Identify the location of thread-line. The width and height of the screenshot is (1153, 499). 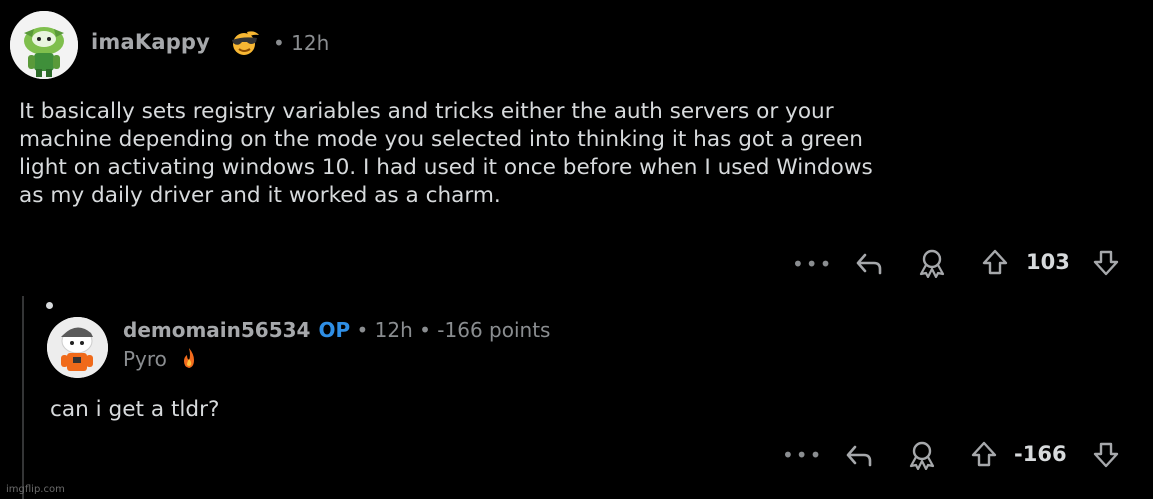
(23, 397).